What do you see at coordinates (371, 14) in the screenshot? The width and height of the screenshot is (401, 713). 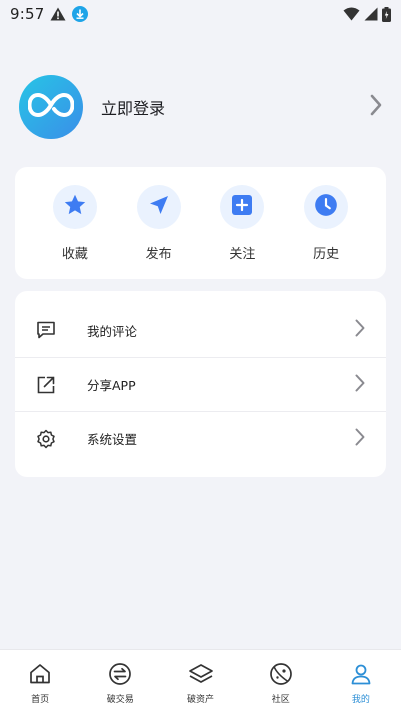 I see `signal-icon` at bounding box center [371, 14].